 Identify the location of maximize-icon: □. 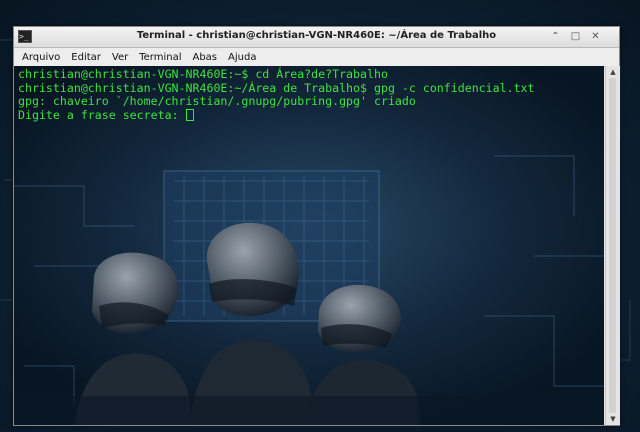
(575, 36).